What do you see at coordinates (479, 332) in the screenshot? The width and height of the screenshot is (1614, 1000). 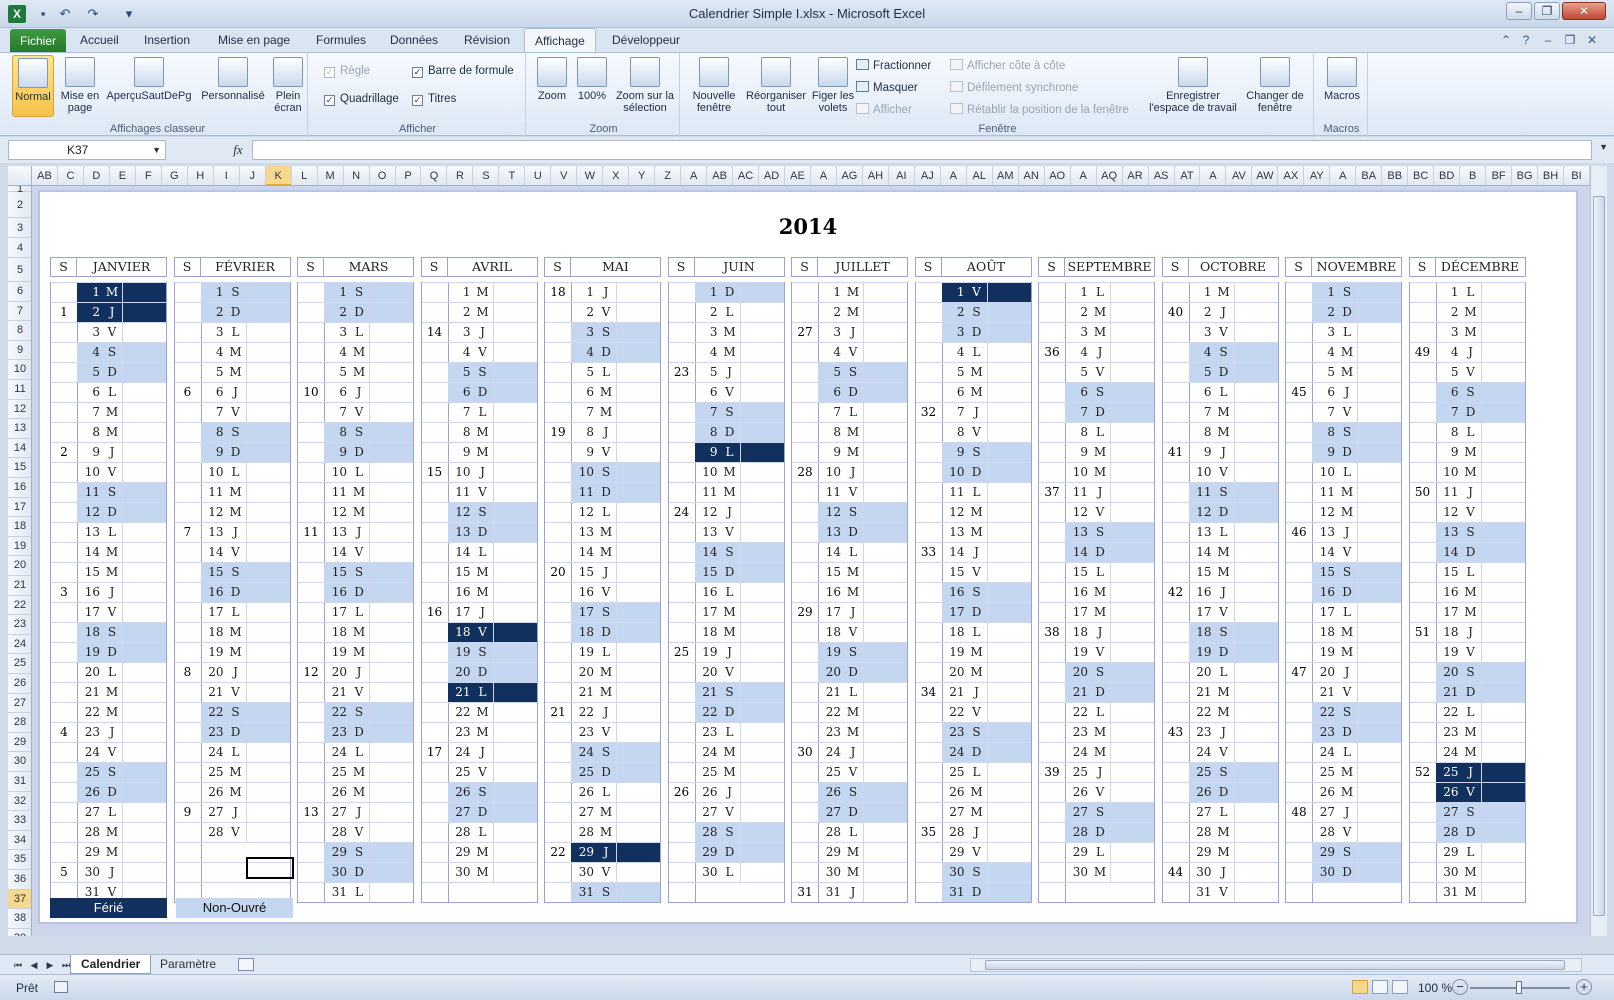 I see `day-row: 14 3 J` at bounding box center [479, 332].